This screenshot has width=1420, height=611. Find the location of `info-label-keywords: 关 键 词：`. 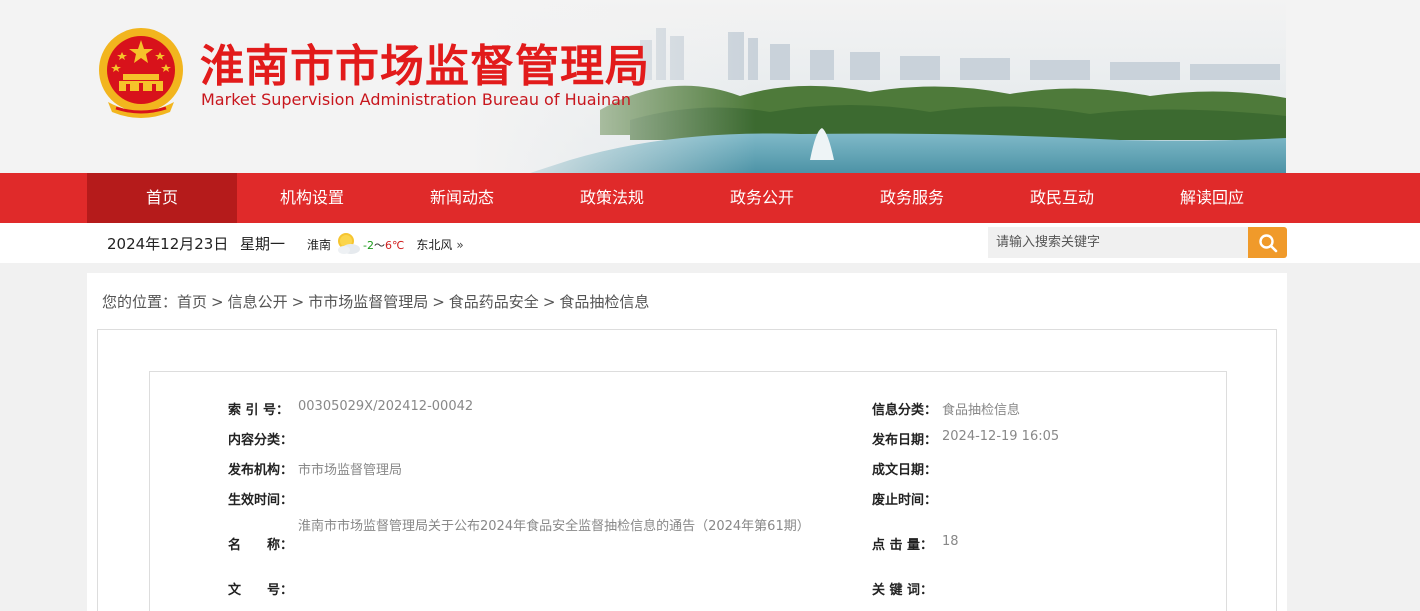

info-label-keywords: 关 键 词： is located at coordinates (903, 590).